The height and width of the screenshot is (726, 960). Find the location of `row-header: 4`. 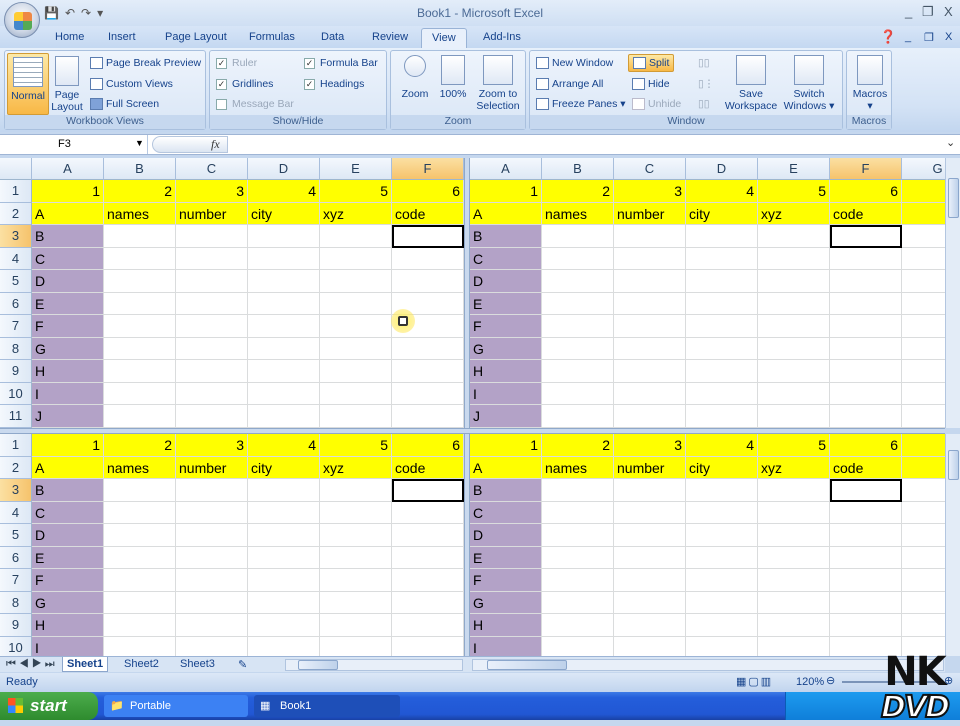

row-header: 4 is located at coordinates (16, 512).